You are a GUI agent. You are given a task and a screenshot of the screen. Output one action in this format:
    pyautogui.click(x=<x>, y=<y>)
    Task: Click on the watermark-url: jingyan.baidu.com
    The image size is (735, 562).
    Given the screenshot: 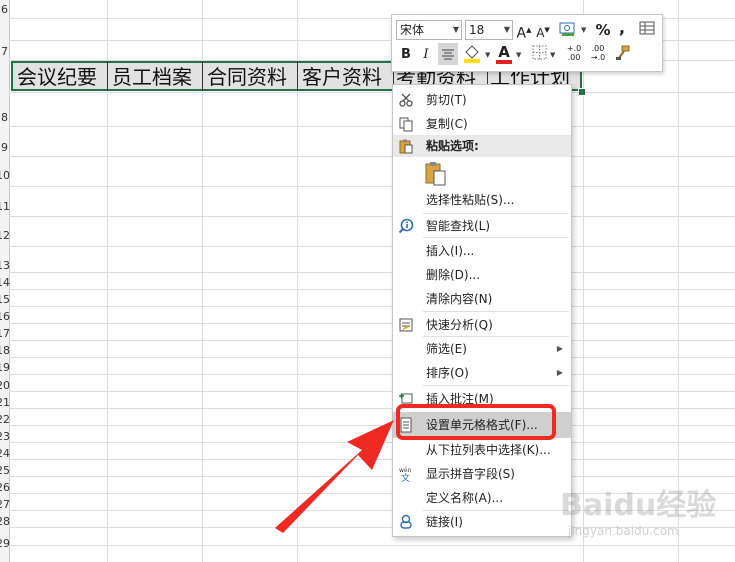 What is the action you would take?
    pyautogui.click(x=623, y=531)
    